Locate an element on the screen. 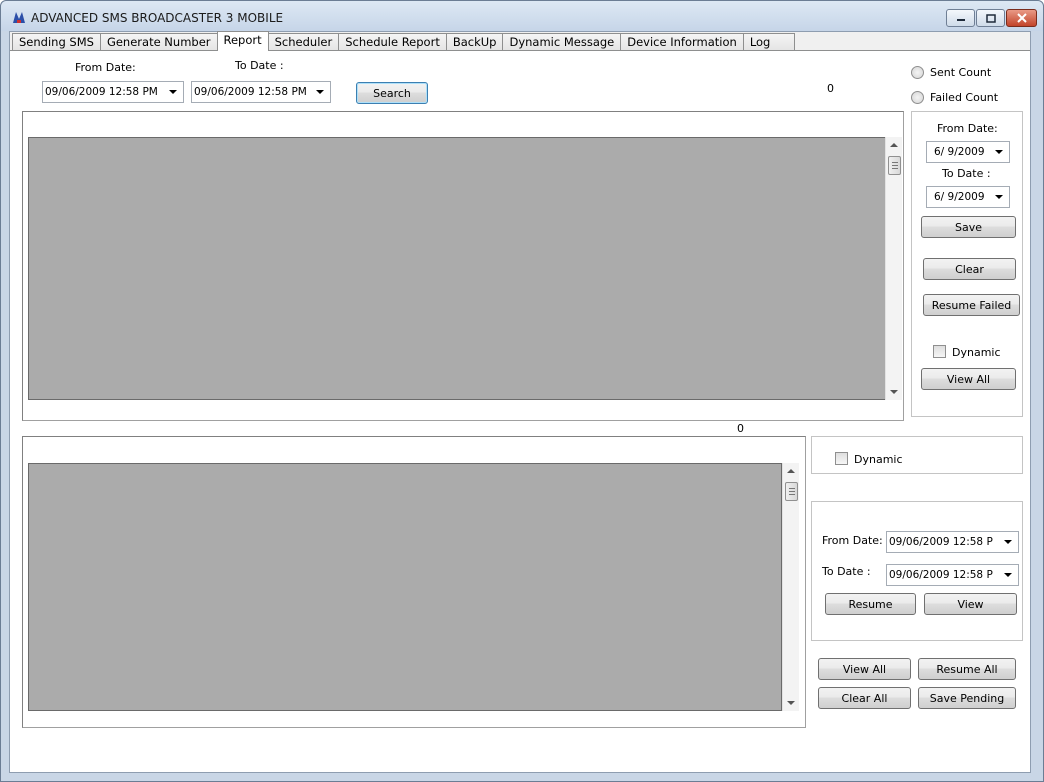 The image size is (1044, 782). dynamic-checkbox is located at coordinates (939, 351).